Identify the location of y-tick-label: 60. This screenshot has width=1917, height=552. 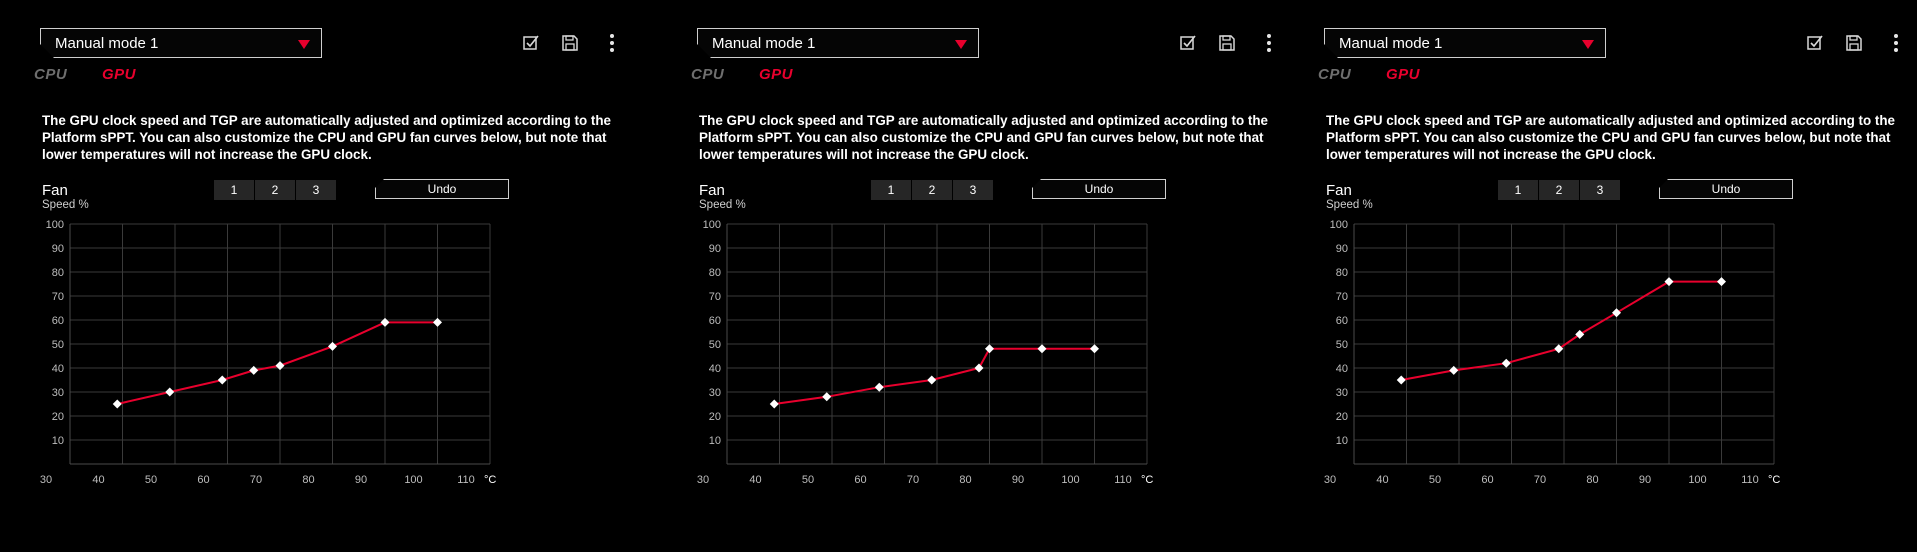
(58, 321).